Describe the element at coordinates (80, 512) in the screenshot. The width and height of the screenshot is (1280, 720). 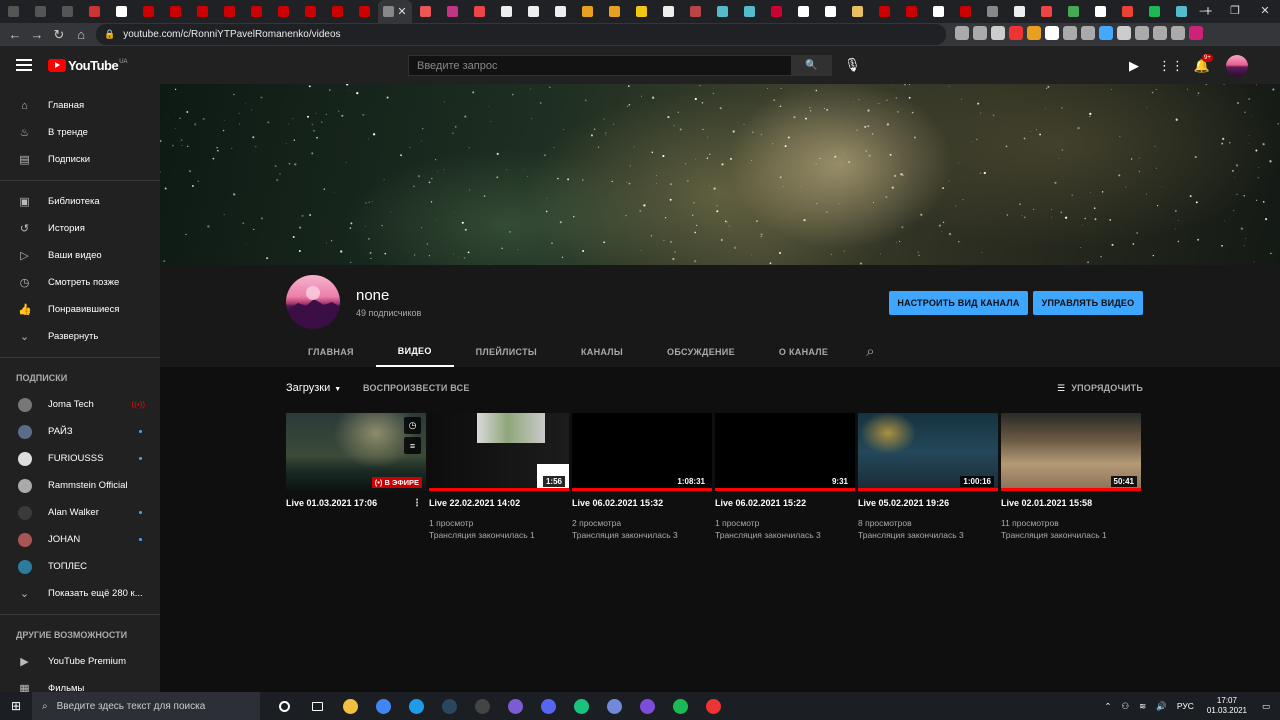
I see `subscription-item: Alan Walker` at that location.